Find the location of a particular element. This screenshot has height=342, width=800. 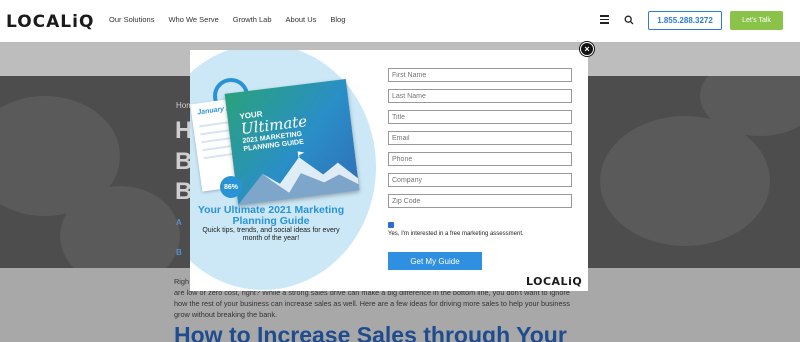

close-icon: × is located at coordinates (587, 49).